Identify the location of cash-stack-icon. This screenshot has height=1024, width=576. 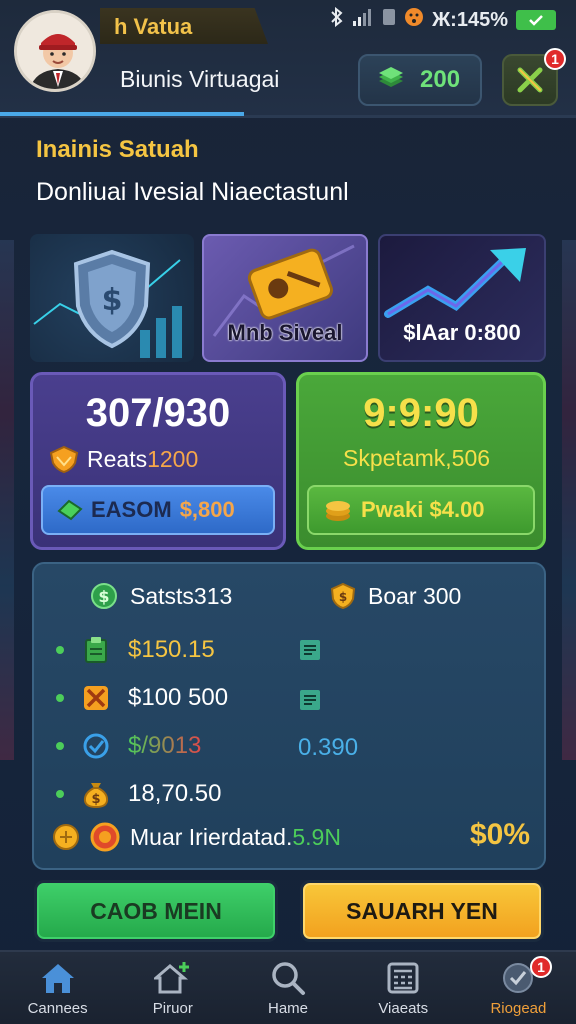
(391, 80).